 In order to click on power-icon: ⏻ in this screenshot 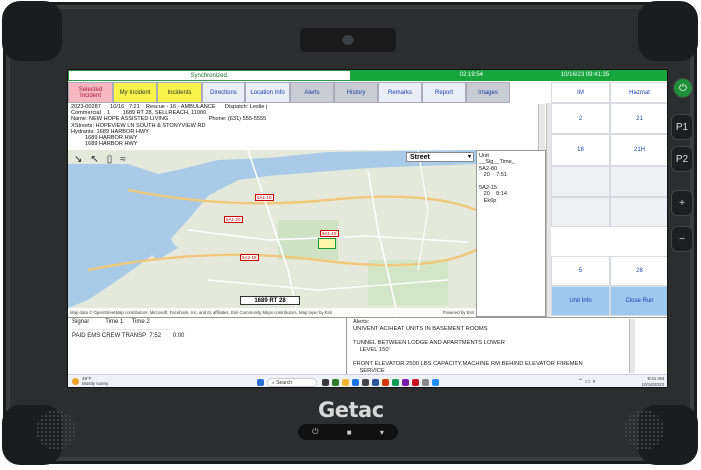, I will do `click(315, 432)`.